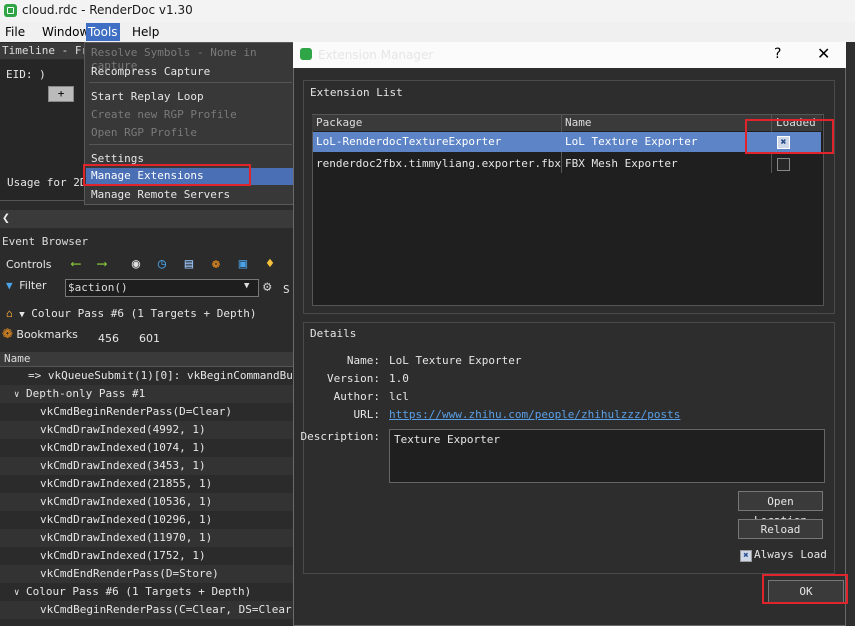 This screenshot has width=855, height=626. What do you see at coordinates (333, 333) in the screenshot?
I see `details-label: Details` at bounding box center [333, 333].